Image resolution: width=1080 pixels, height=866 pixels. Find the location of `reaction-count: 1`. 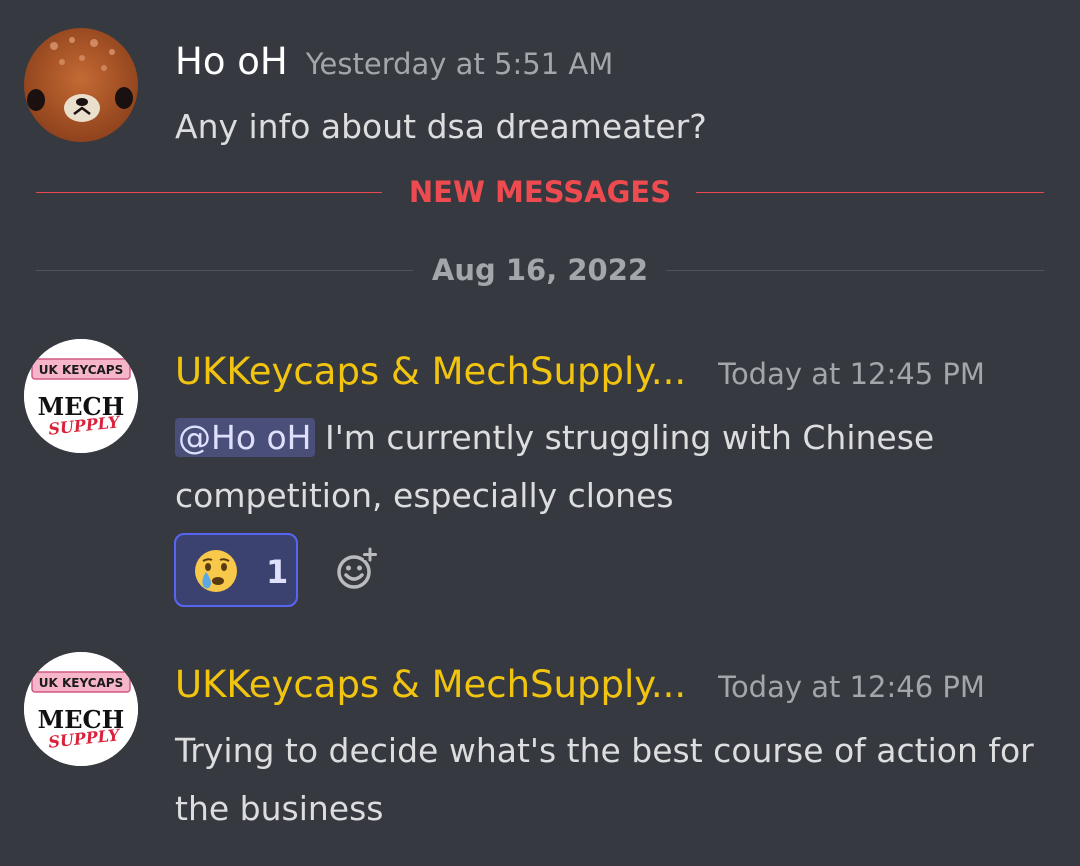

reaction-count: 1 is located at coordinates (277, 572).